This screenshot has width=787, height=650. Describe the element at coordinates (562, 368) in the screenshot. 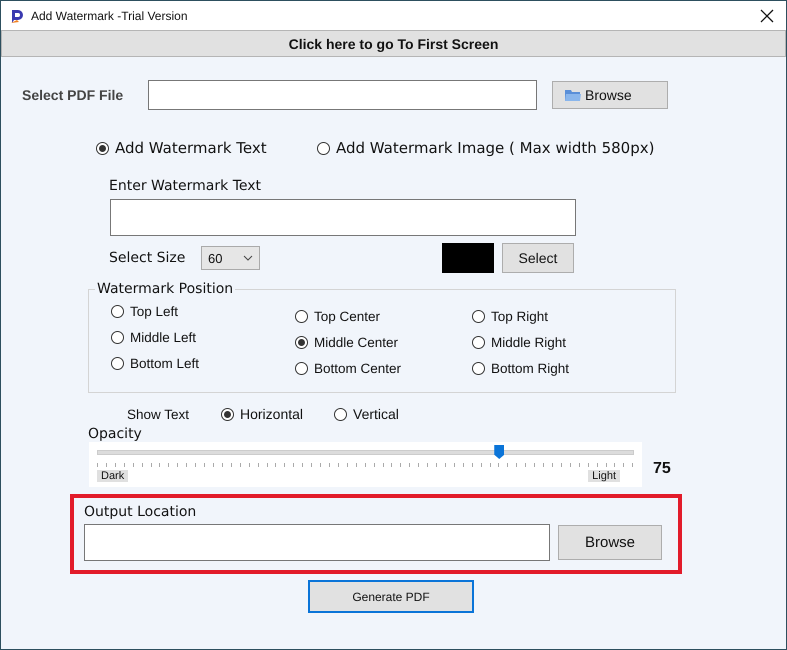

I see `position-radio: Bottom Right` at that location.